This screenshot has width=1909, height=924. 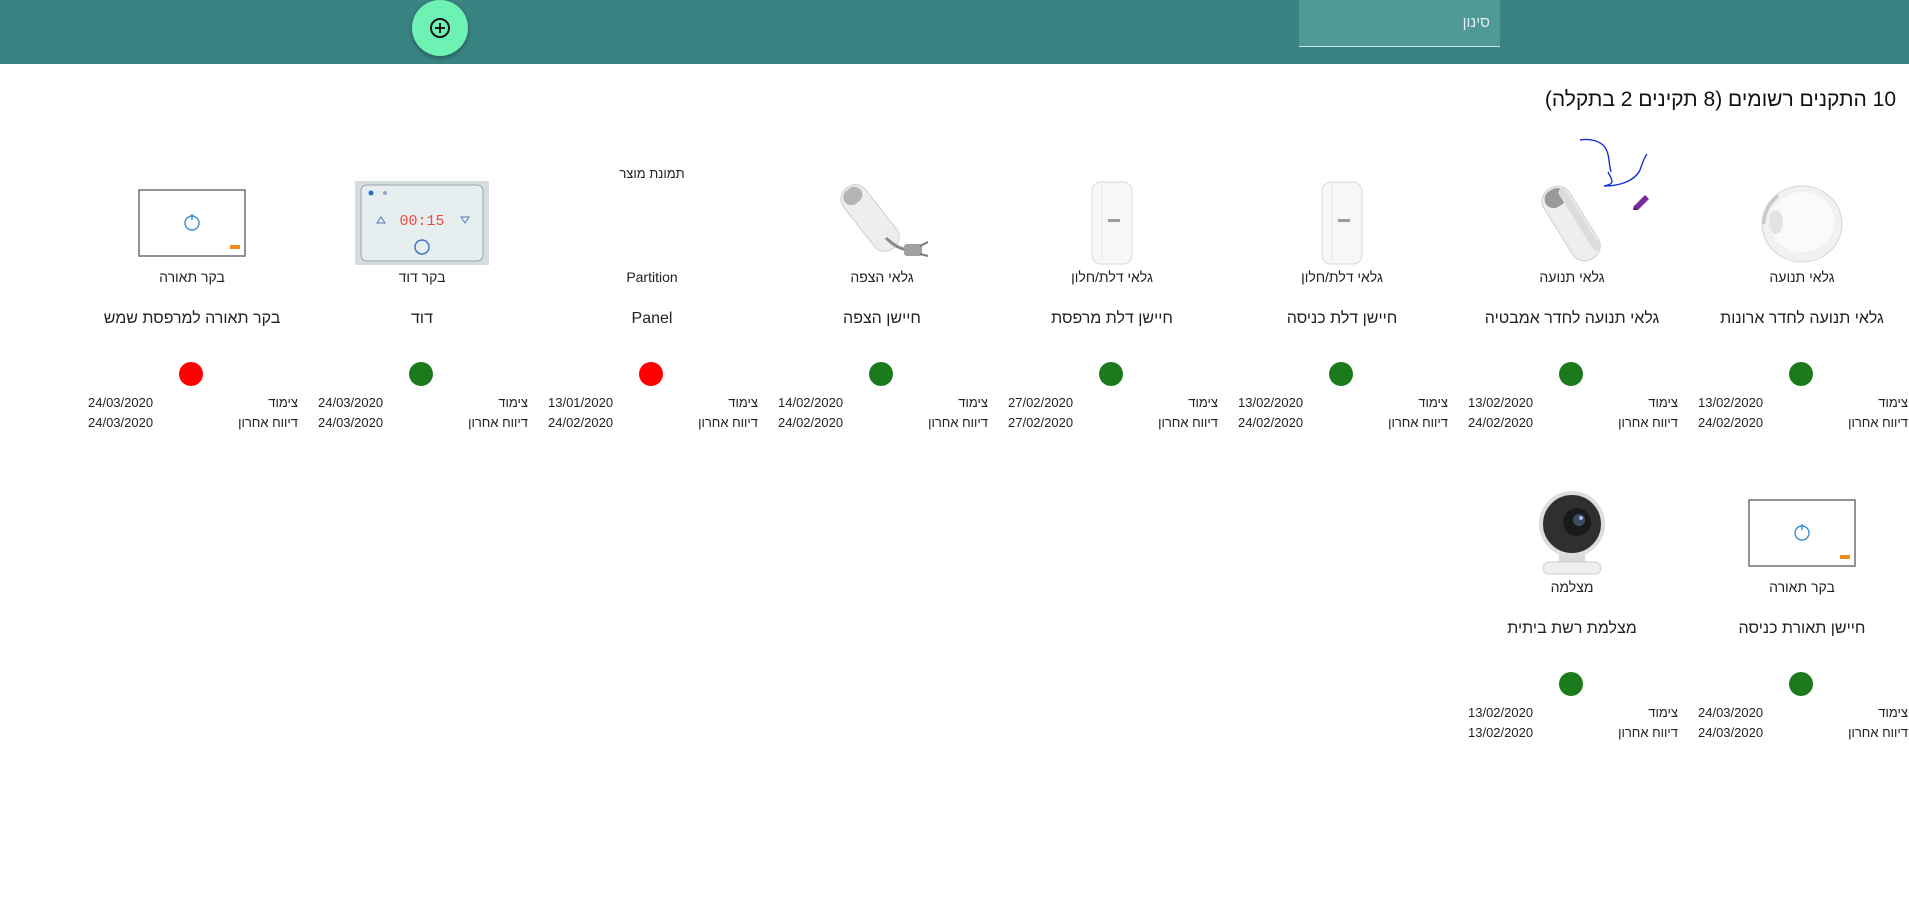 What do you see at coordinates (882, 277) in the screenshot?
I see `device-type: גלאי הצפה` at bounding box center [882, 277].